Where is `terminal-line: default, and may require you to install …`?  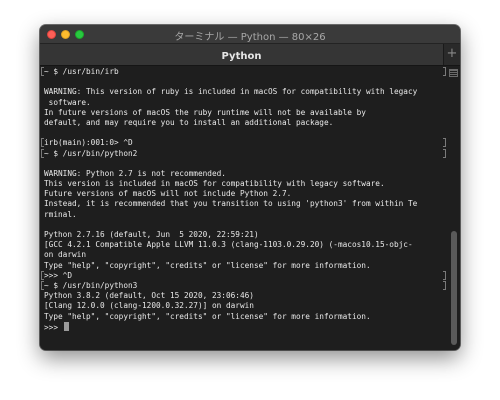 terminal-line: default, and may require you to install … is located at coordinates (243, 123).